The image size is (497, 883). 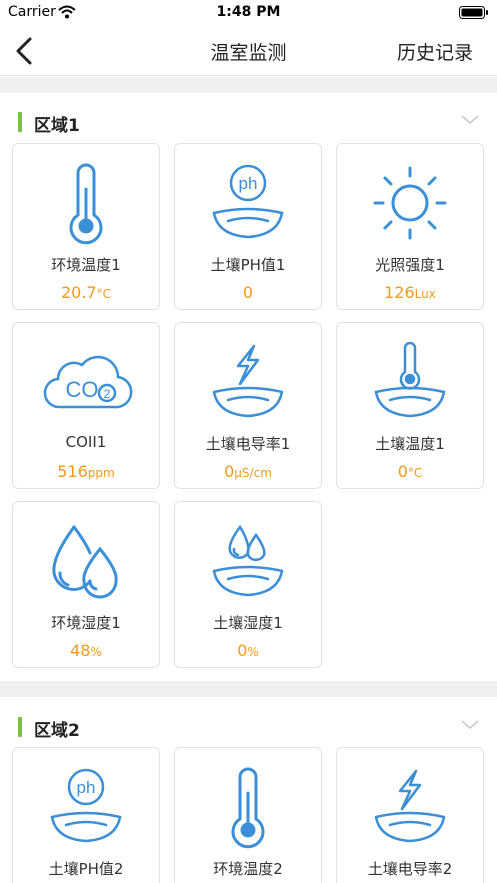 What do you see at coordinates (410, 869) in the screenshot?
I see `sensor-label: 土壤电导率2` at bounding box center [410, 869].